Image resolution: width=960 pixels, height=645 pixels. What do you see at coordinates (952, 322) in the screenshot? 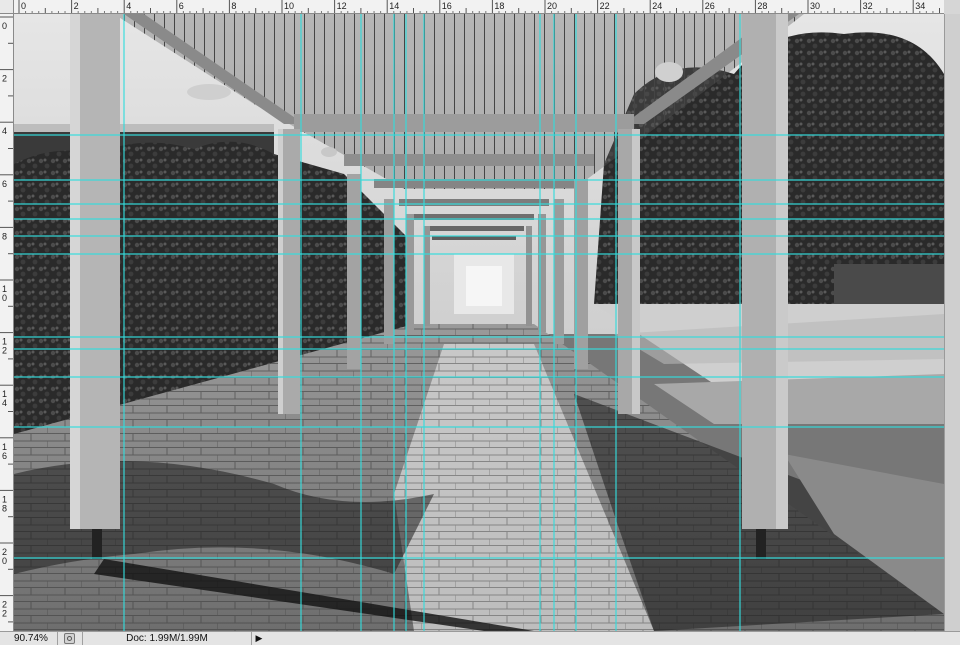
I see `canvas-scroll-gutter` at bounding box center [952, 322].